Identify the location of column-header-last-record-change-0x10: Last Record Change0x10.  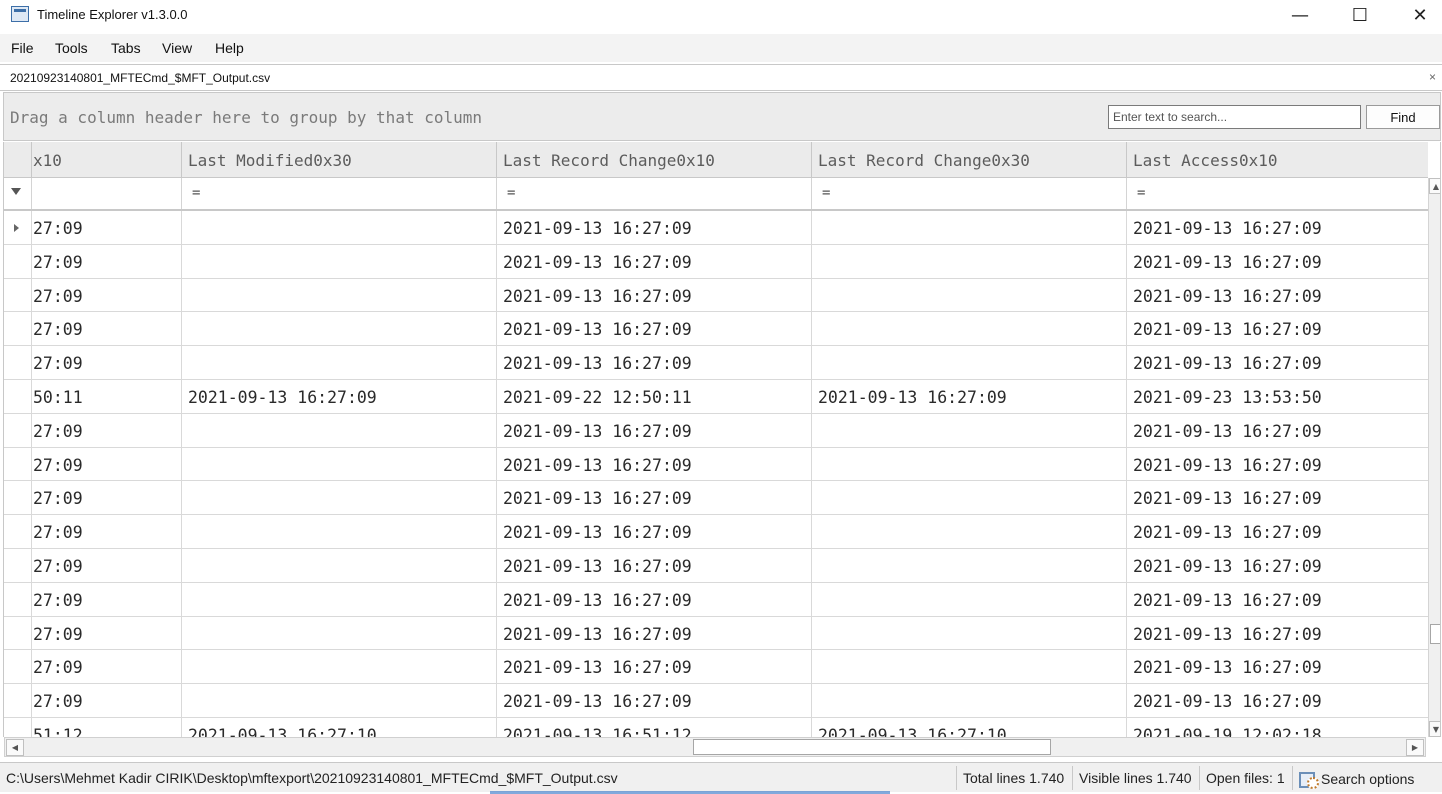
(654, 160).